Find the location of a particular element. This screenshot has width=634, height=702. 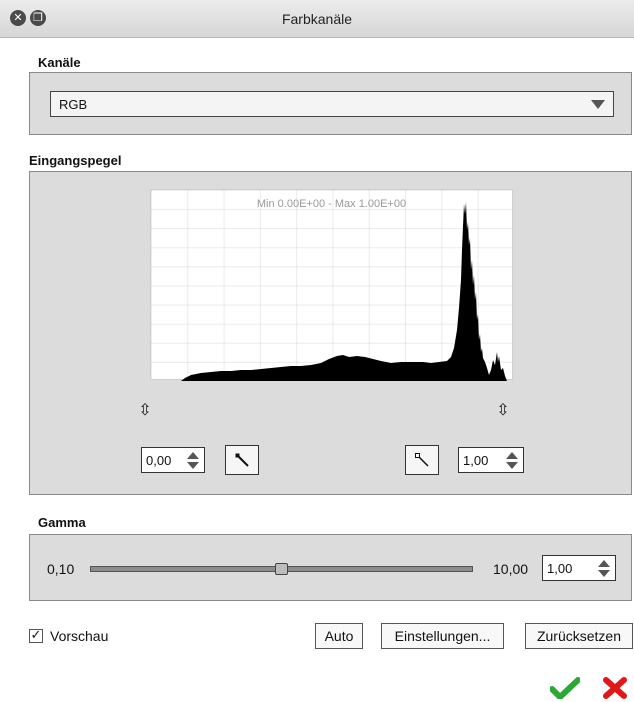

preview-label: Vorschau is located at coordinates (79, 636).